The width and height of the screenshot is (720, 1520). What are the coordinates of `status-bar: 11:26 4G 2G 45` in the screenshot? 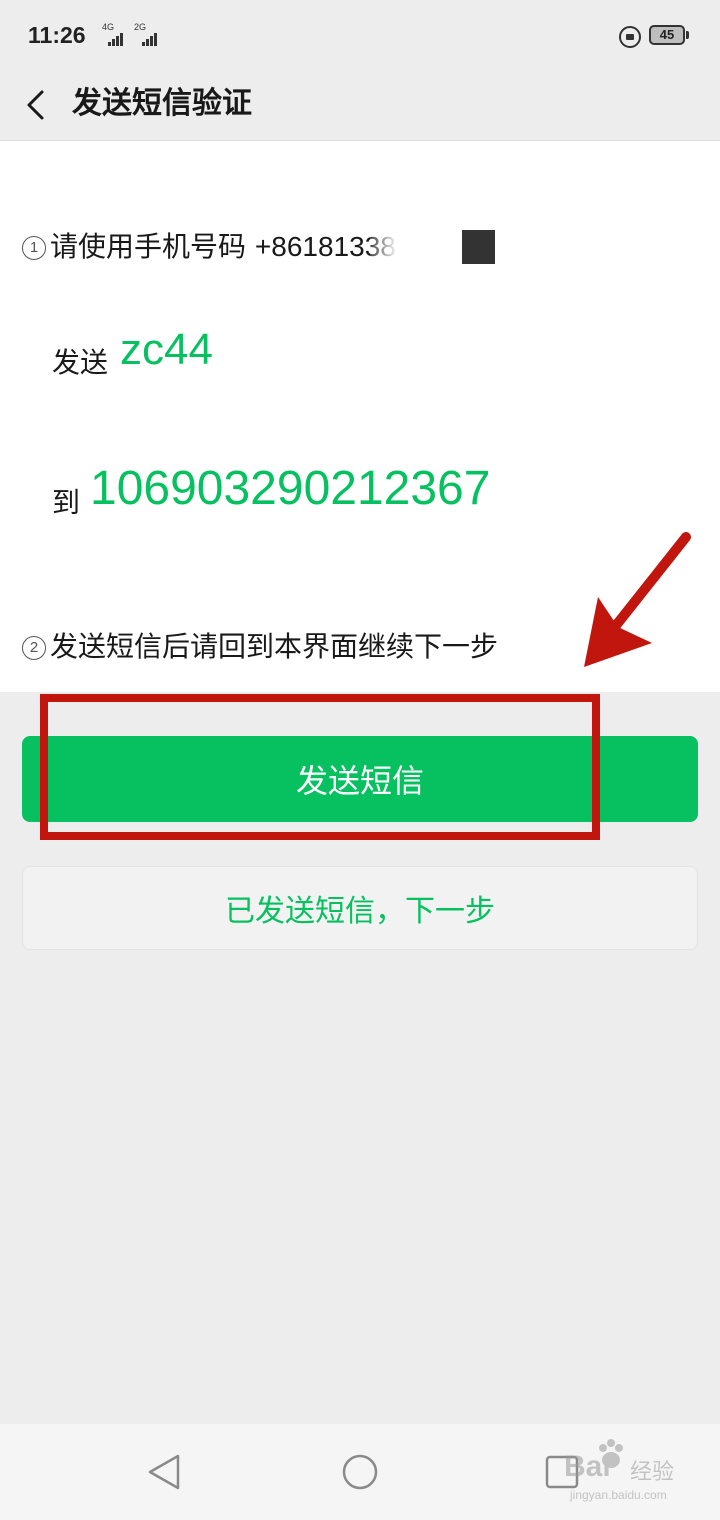 It's located at (360, 36).